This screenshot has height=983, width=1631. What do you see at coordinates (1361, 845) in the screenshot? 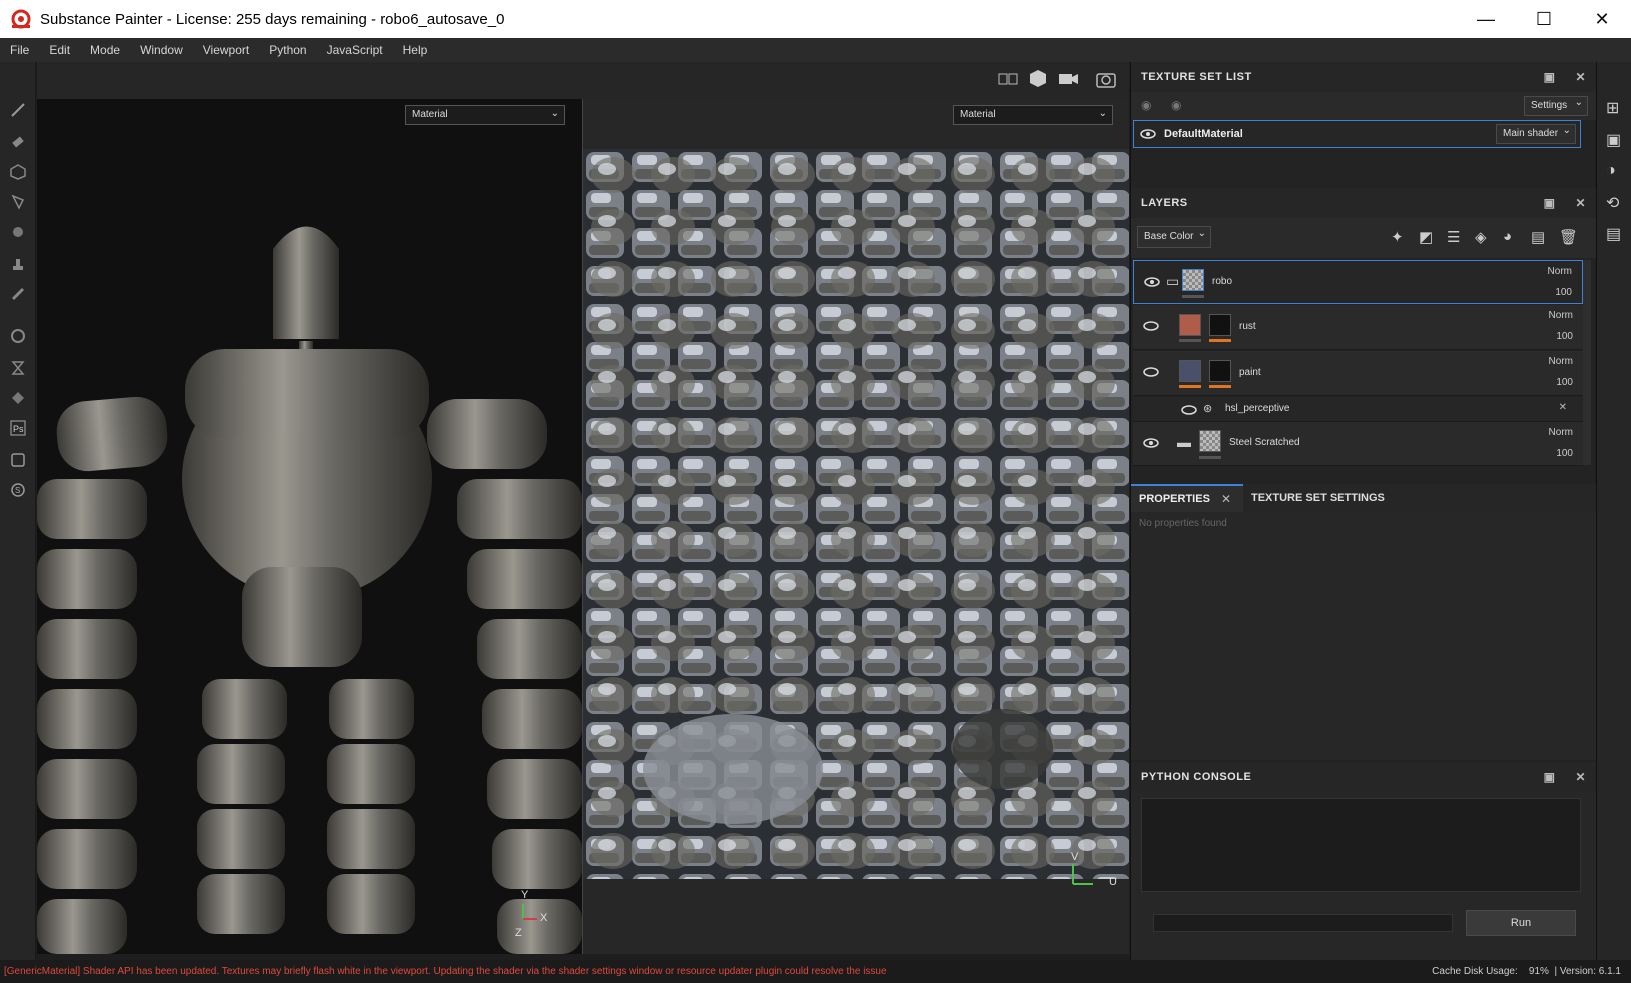
I see `console-output` at bounding box center [1361, 845].